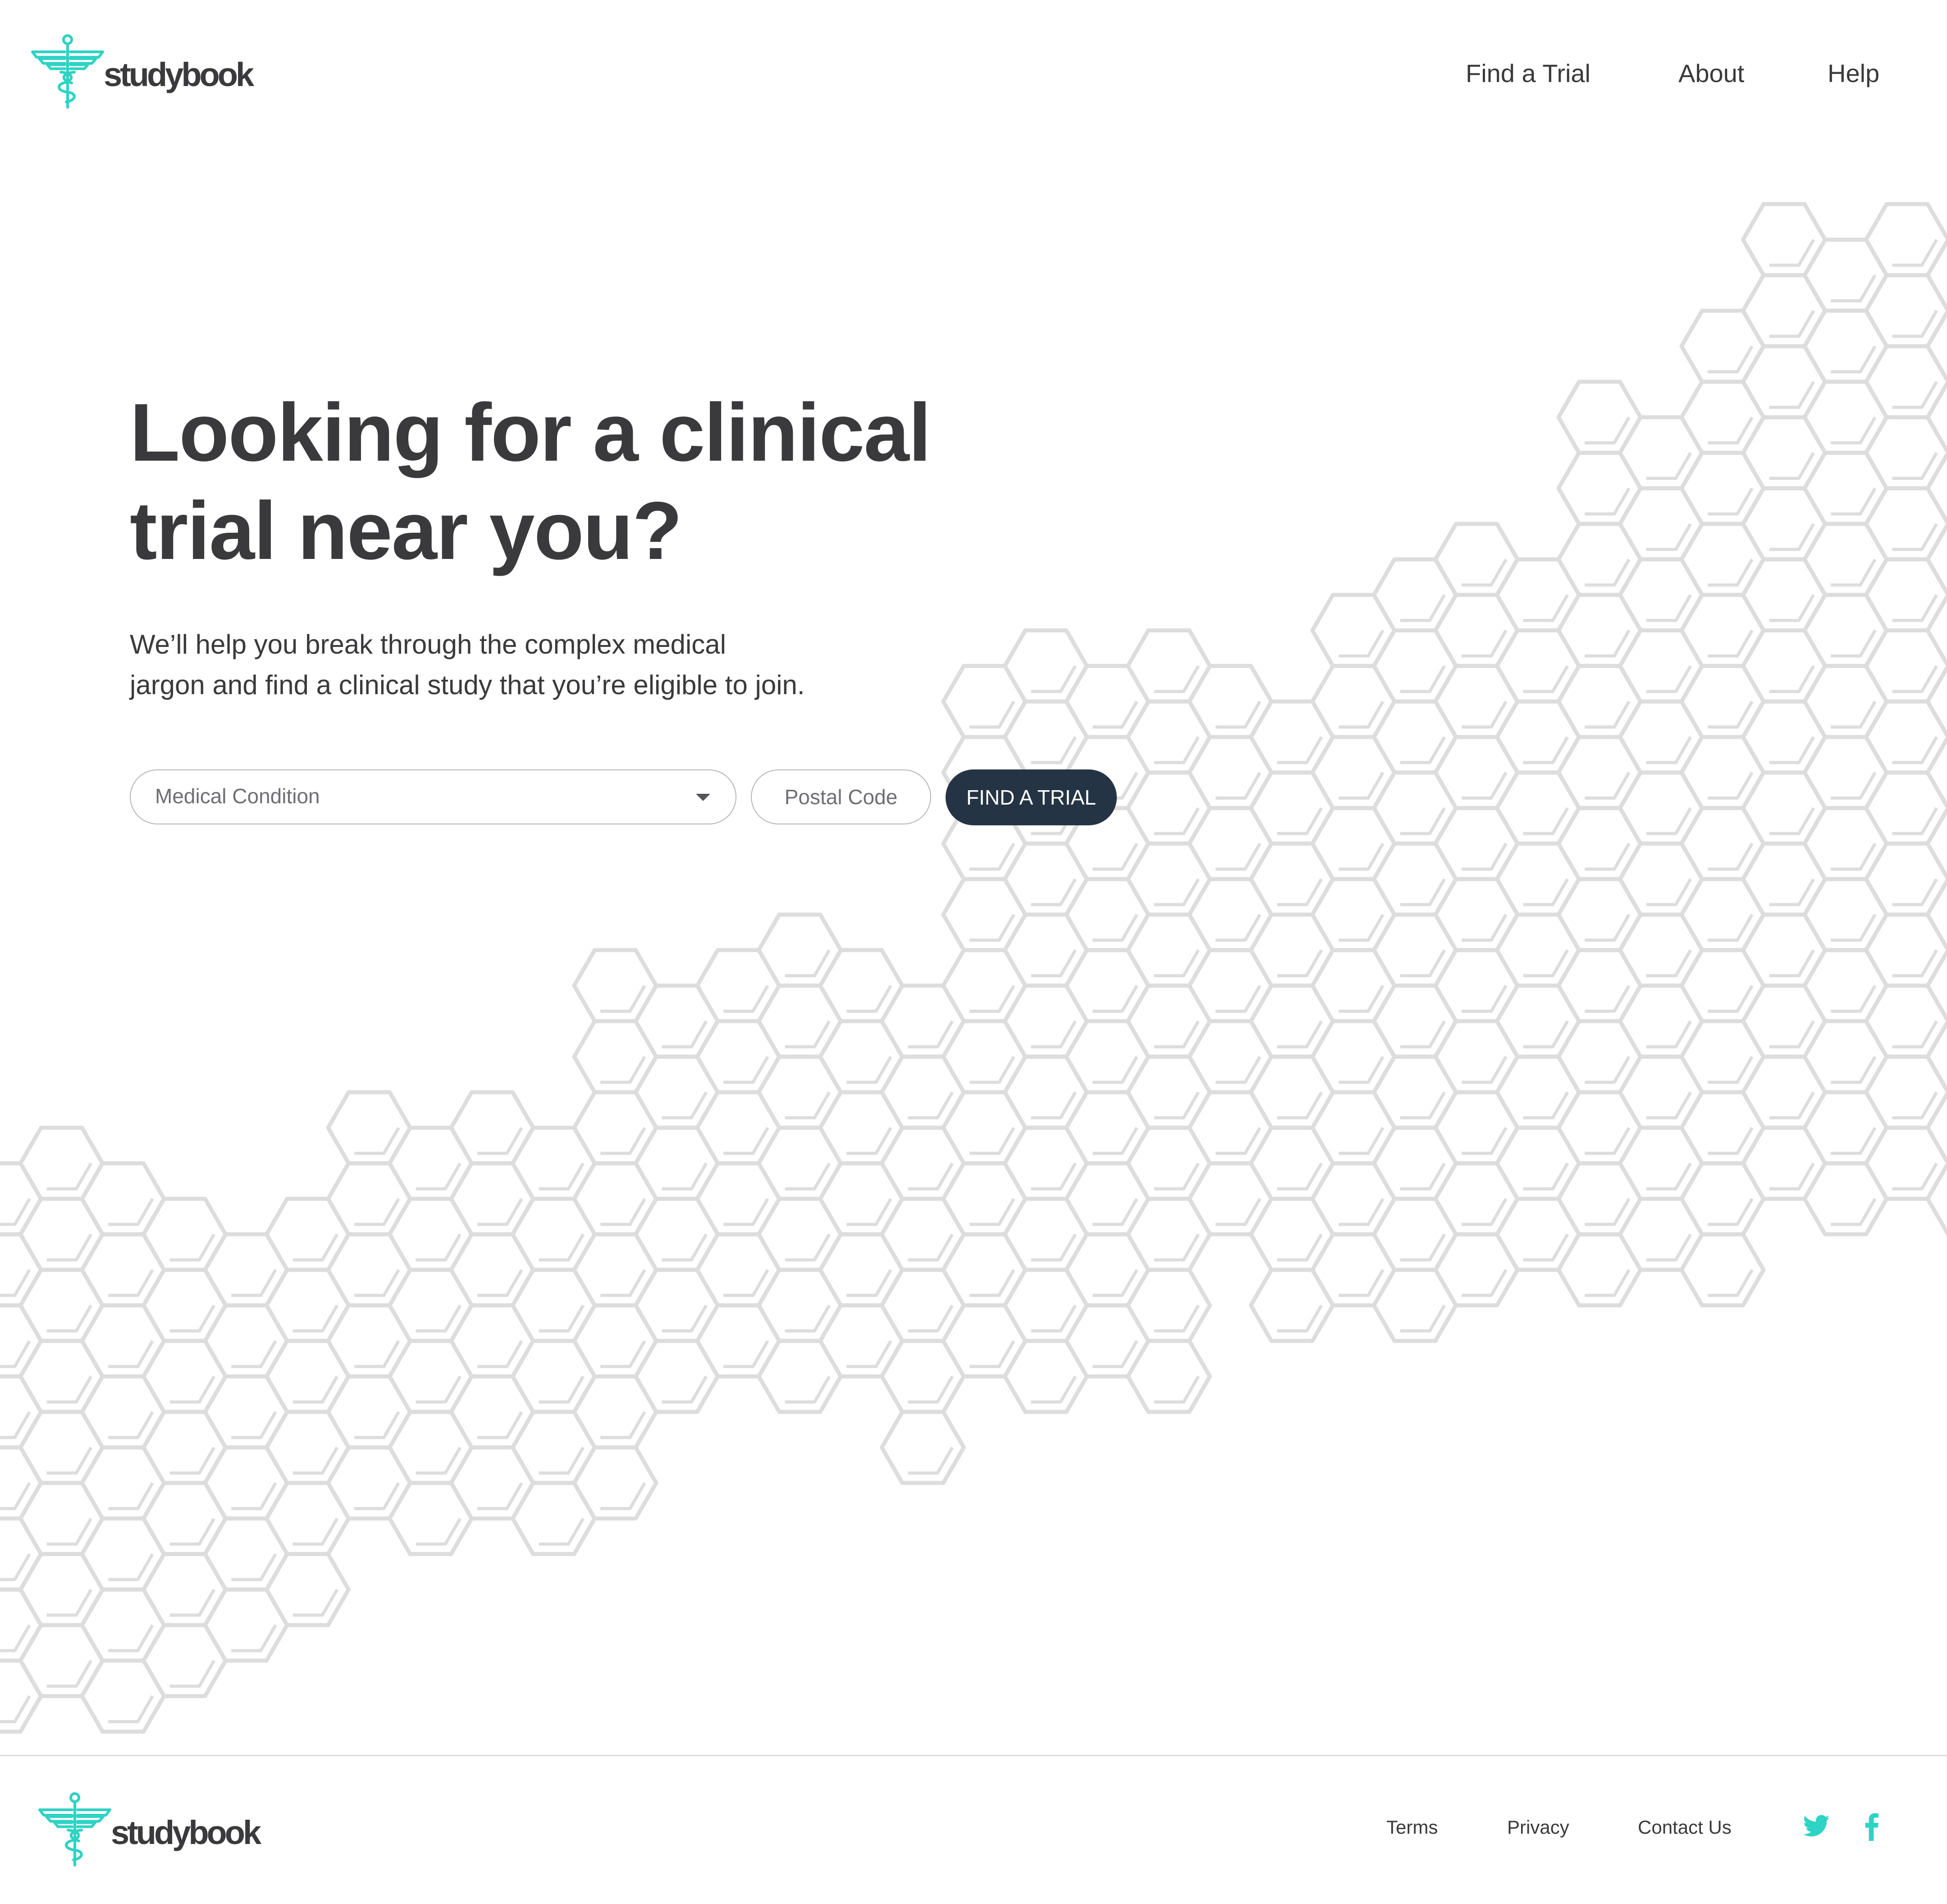  I want to click on medical-condition-select: Medical Condition, so click(433, 796).